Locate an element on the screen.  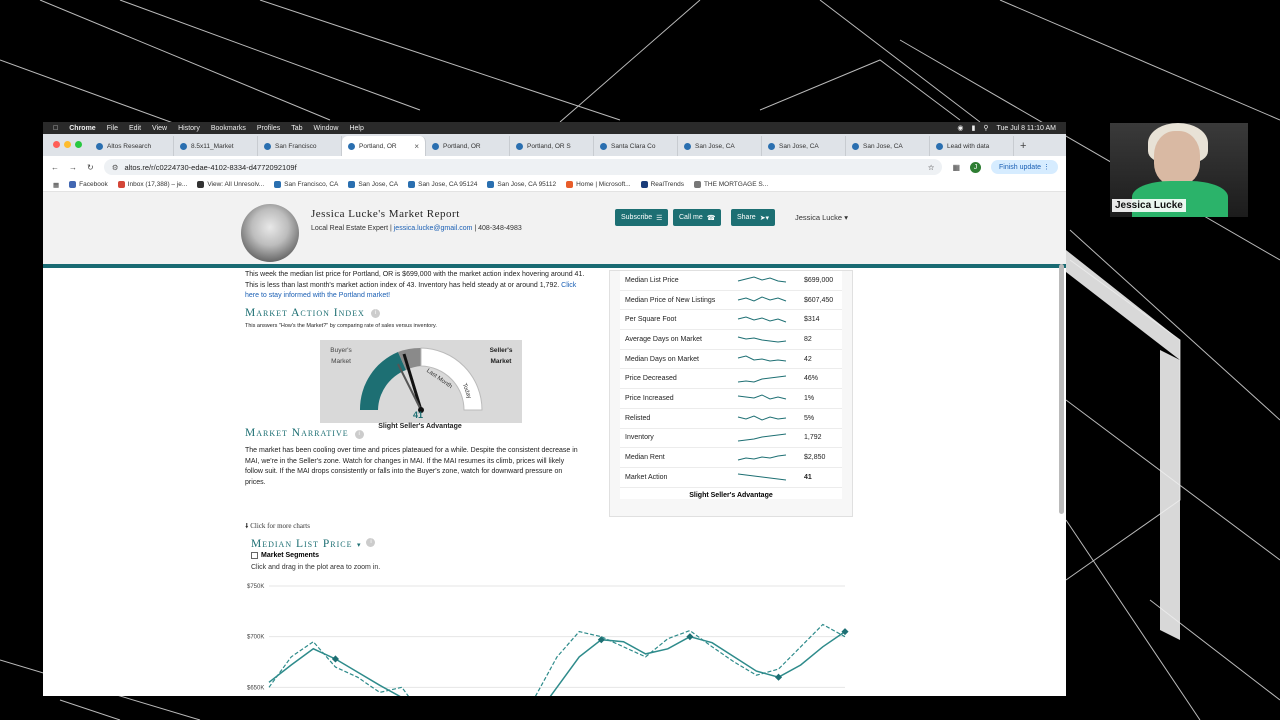
minimize-window-button is located at coordinates (67, 144).